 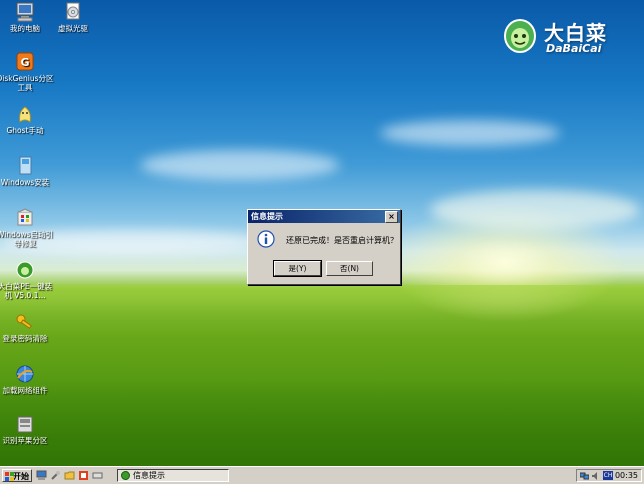 I want to click on start-label: 开始, so click(x=21, y=476).